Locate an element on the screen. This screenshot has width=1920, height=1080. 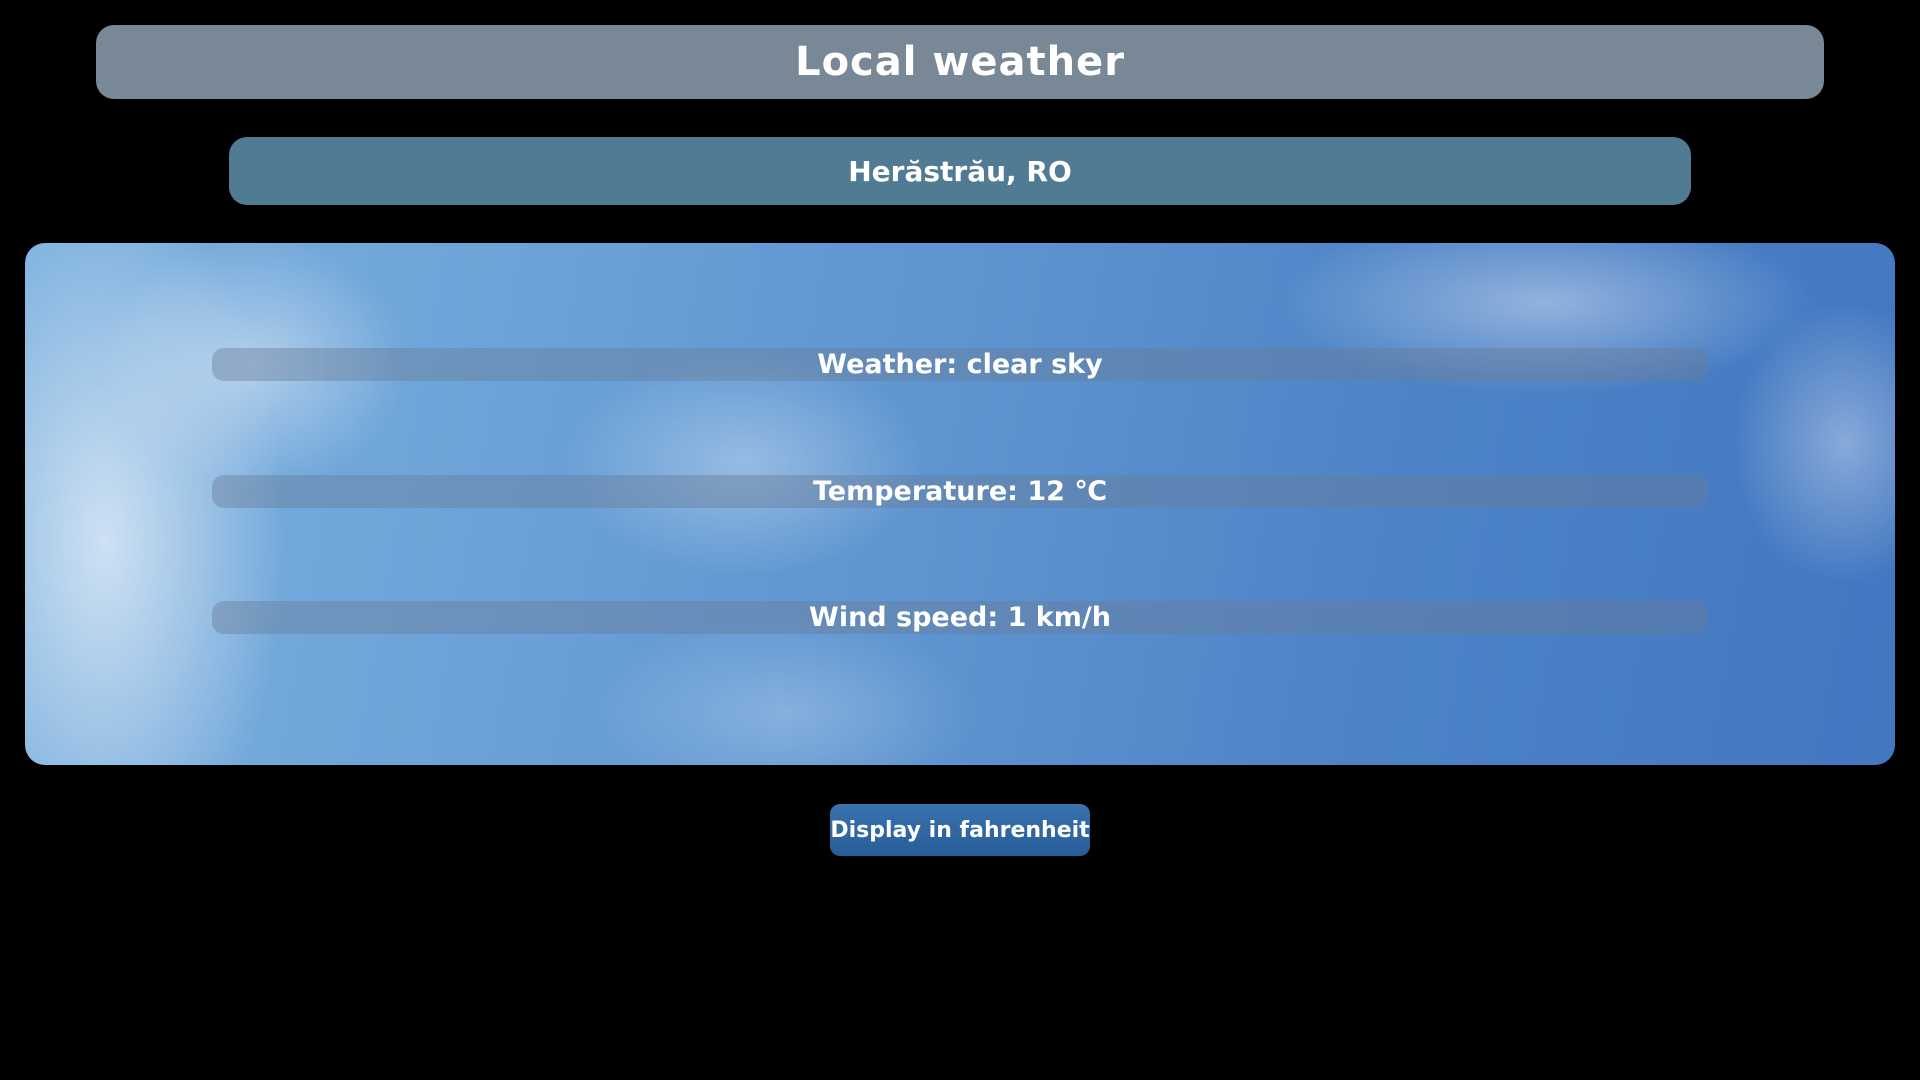
wind-speed-row: Wind speed: 1 km/h is located at coordinates (960, 617).